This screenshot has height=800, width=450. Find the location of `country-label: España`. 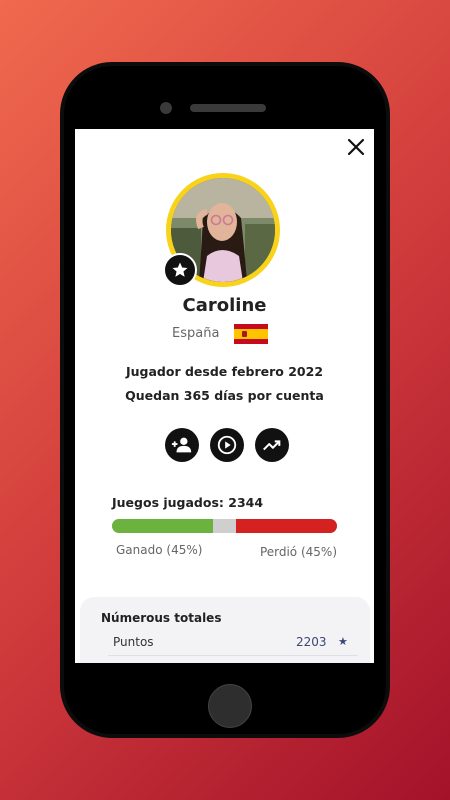

country-label: España is located at coordinates (196, 333).